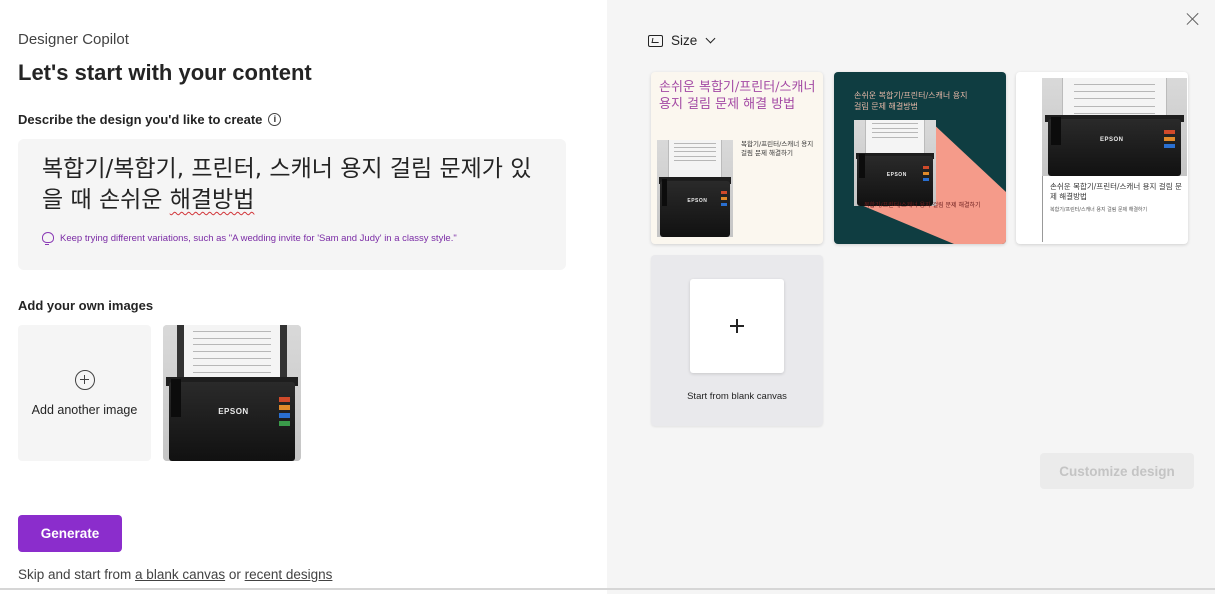 This screenshot has height=594, width=1215. Describe the element at coordinates (140, 119) in the screenshot. I see `describe-label-text: Describe the design you'd like to create` at that location.